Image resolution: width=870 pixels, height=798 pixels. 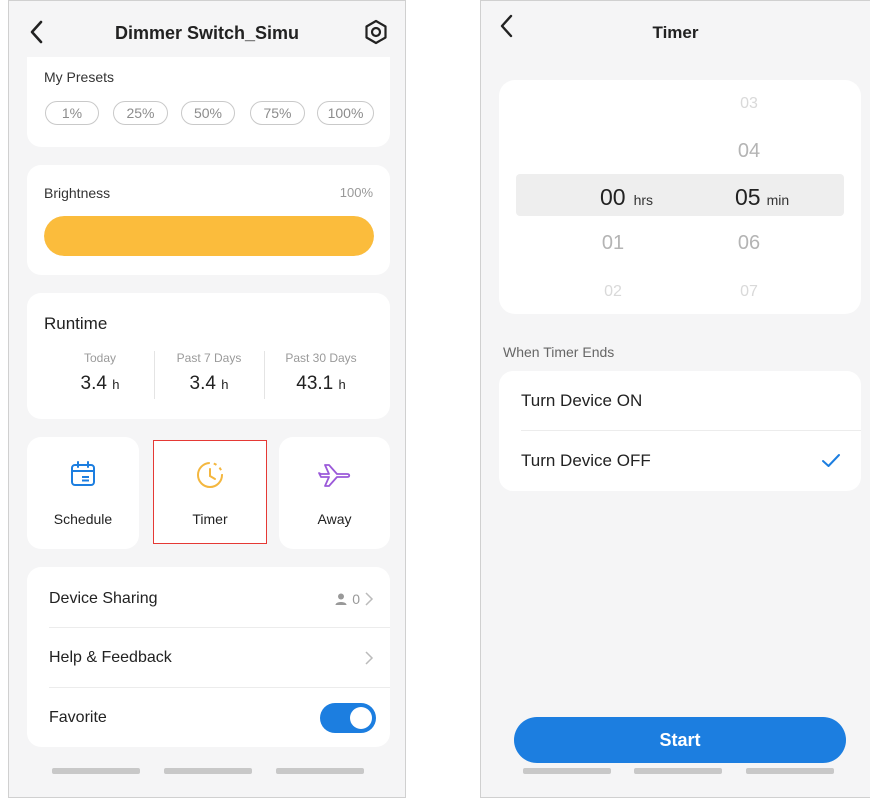 I want to click on timer-tile: Timer, so click(x=210, y=492).